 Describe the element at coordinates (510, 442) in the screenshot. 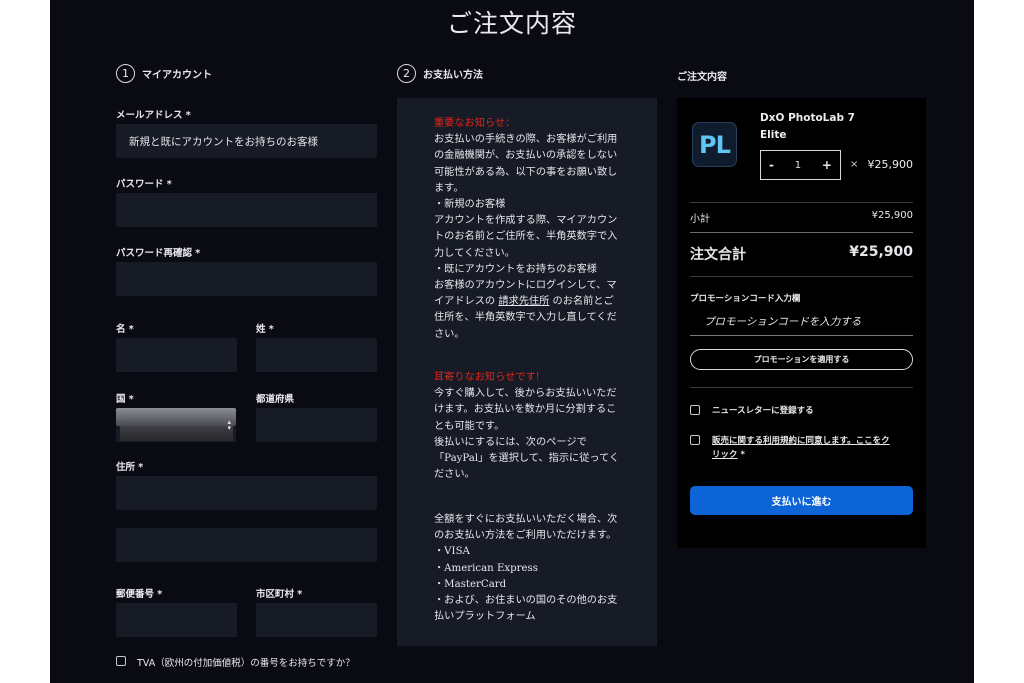

I see `notice2-line: 後払いにするには、次のページで` at that location.